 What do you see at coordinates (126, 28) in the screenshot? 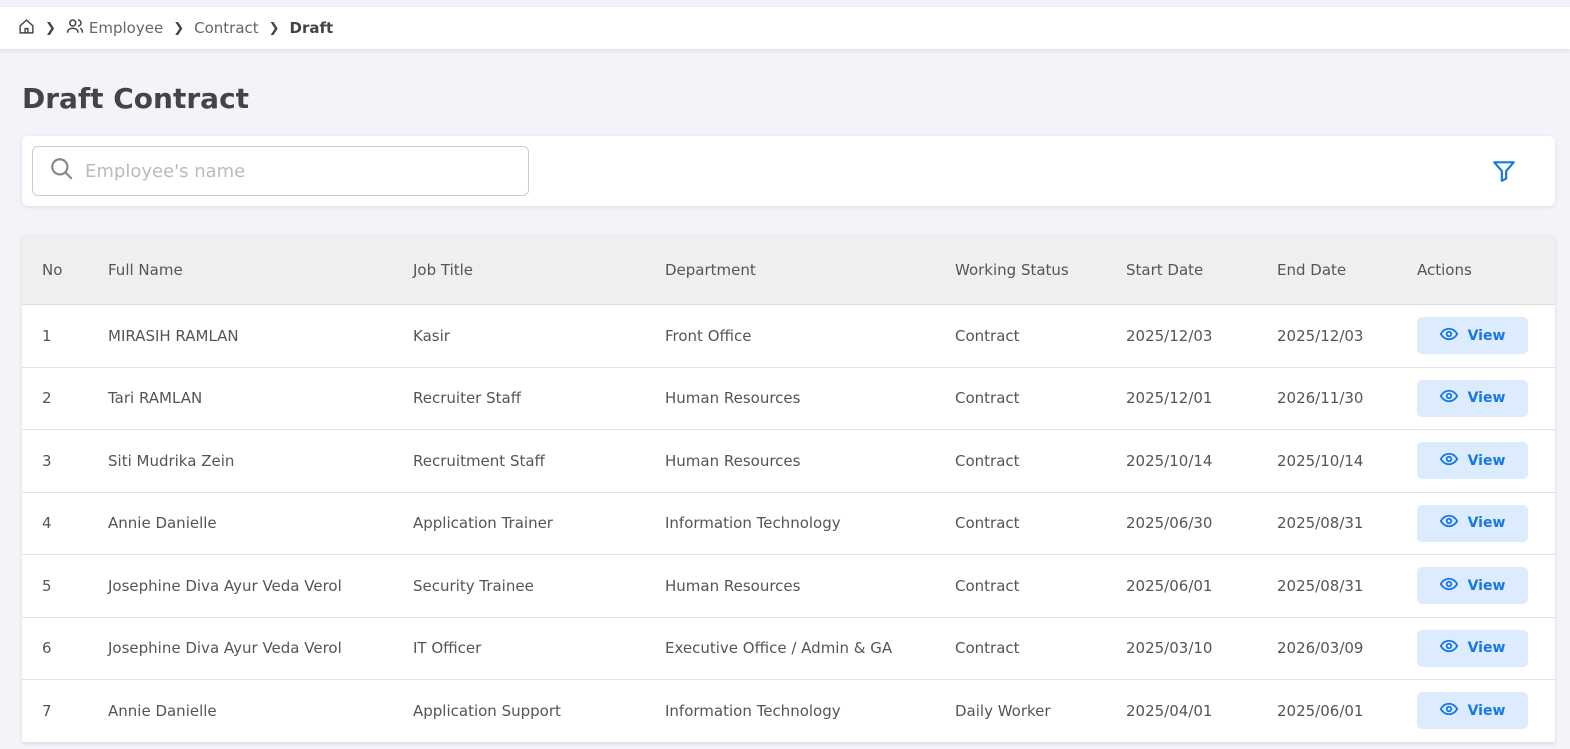
I see `breadcrumb-employee: Employee` at bounding box center [126, 28].